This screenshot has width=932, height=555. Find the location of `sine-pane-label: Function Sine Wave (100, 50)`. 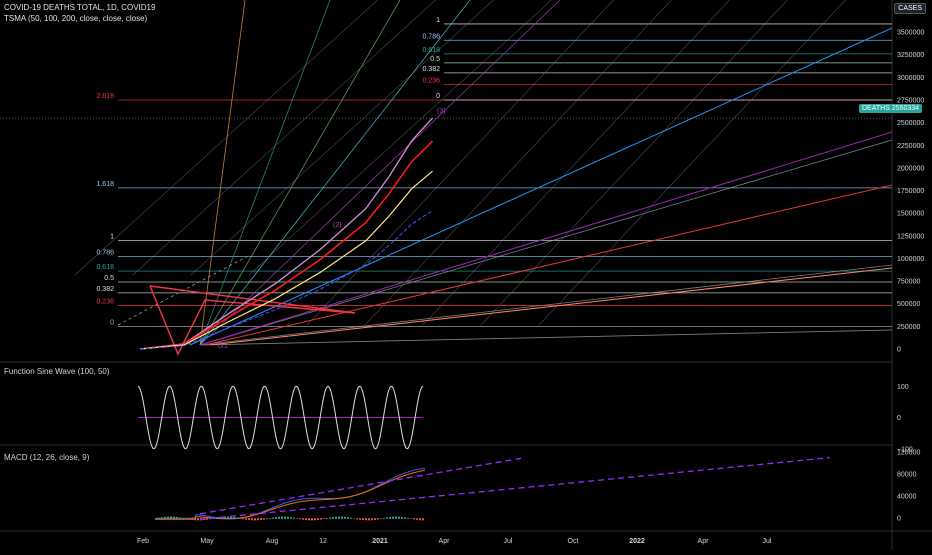

sine-pane-label: Function Sine Wave (100, 50) is located at coordinates (57, 371).